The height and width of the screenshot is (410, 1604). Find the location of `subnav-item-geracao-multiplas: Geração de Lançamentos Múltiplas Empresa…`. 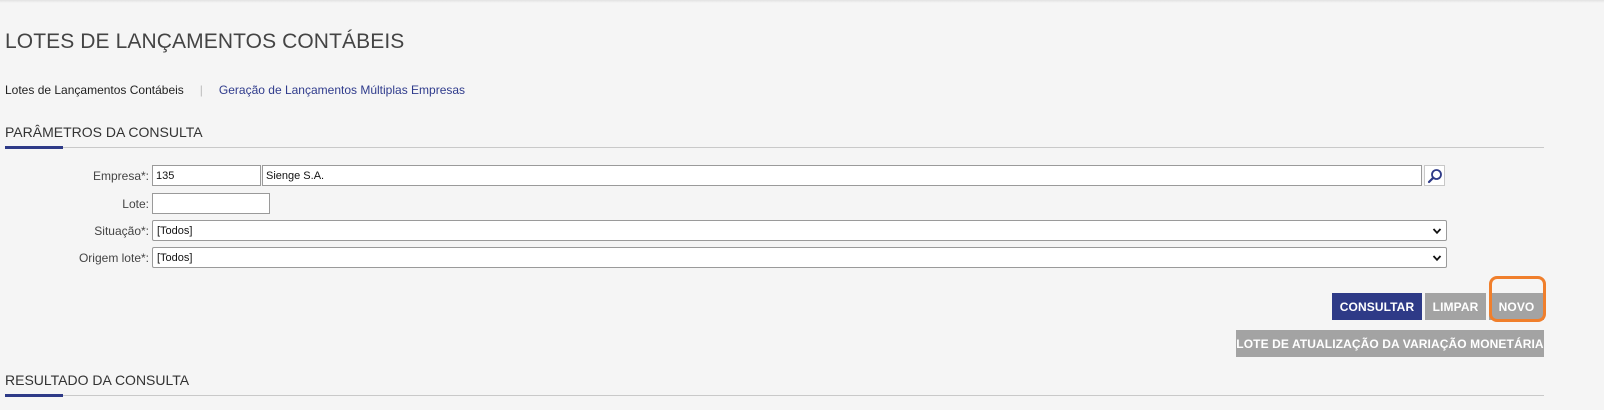

subnav-item-geracao-multiplas: Geração de Lançamentos Múltiplas Empresa… is located at coordinates (342, 90).